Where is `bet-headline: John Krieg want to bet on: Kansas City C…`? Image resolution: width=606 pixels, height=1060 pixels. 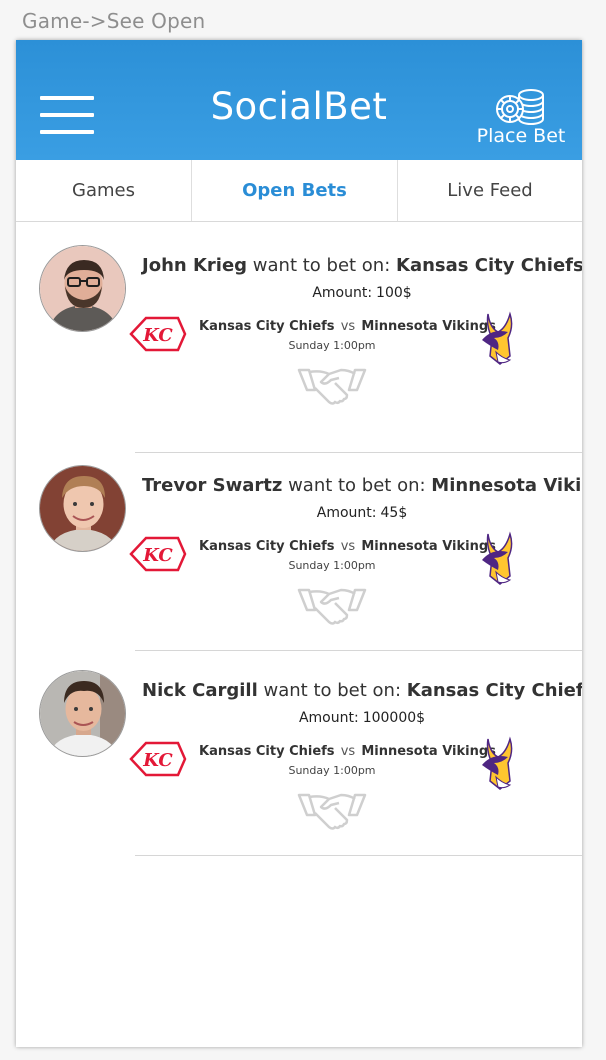
bet-headline: John Krieg want to bet on: Kansas City C… is located at coordinates (362, 265).